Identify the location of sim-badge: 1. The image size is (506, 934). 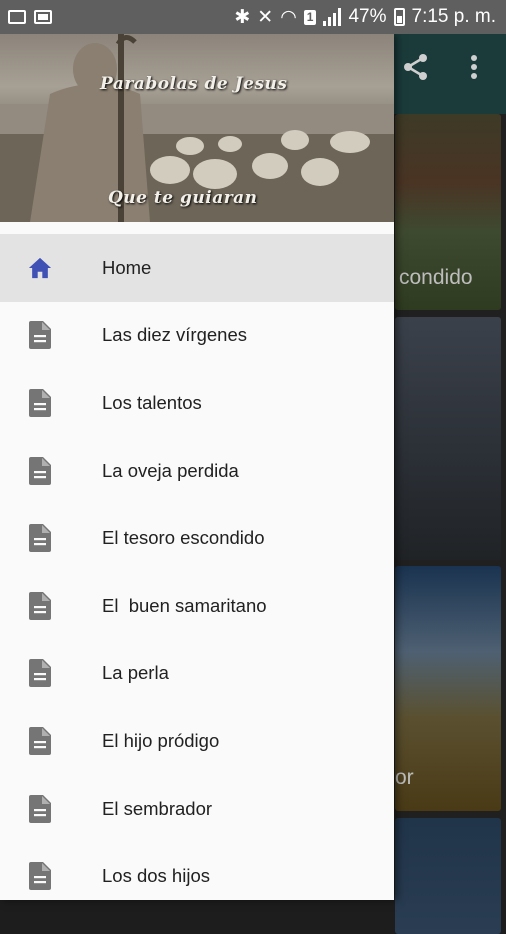
(310, 17).